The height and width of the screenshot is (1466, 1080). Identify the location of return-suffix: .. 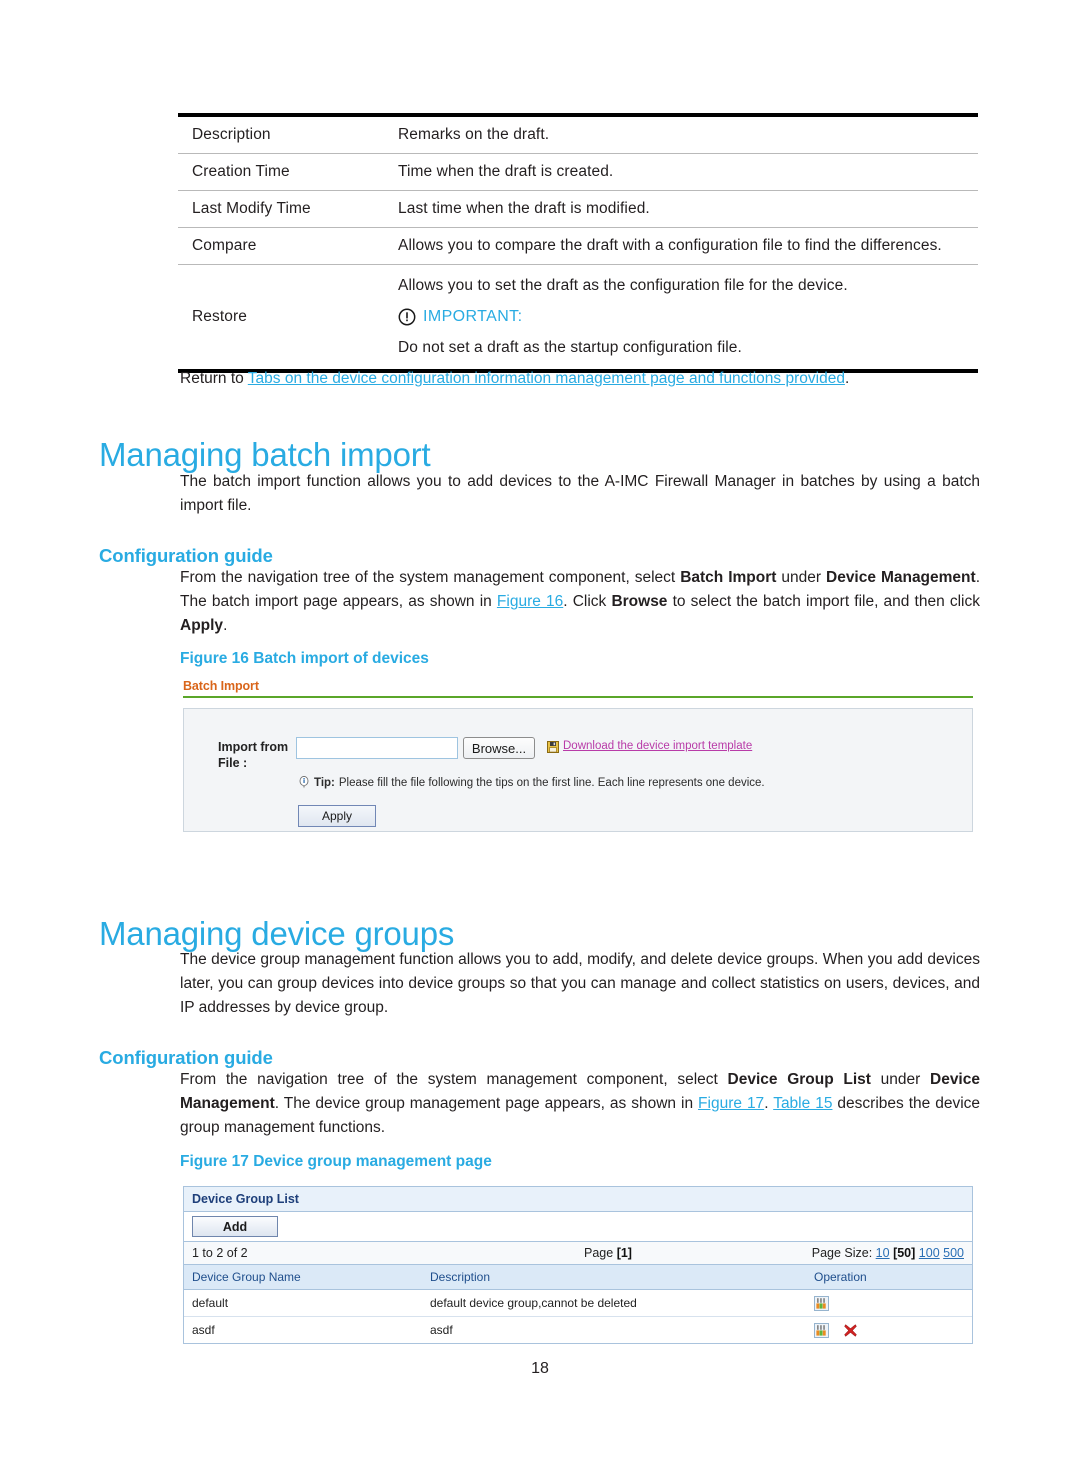
(847, 378).